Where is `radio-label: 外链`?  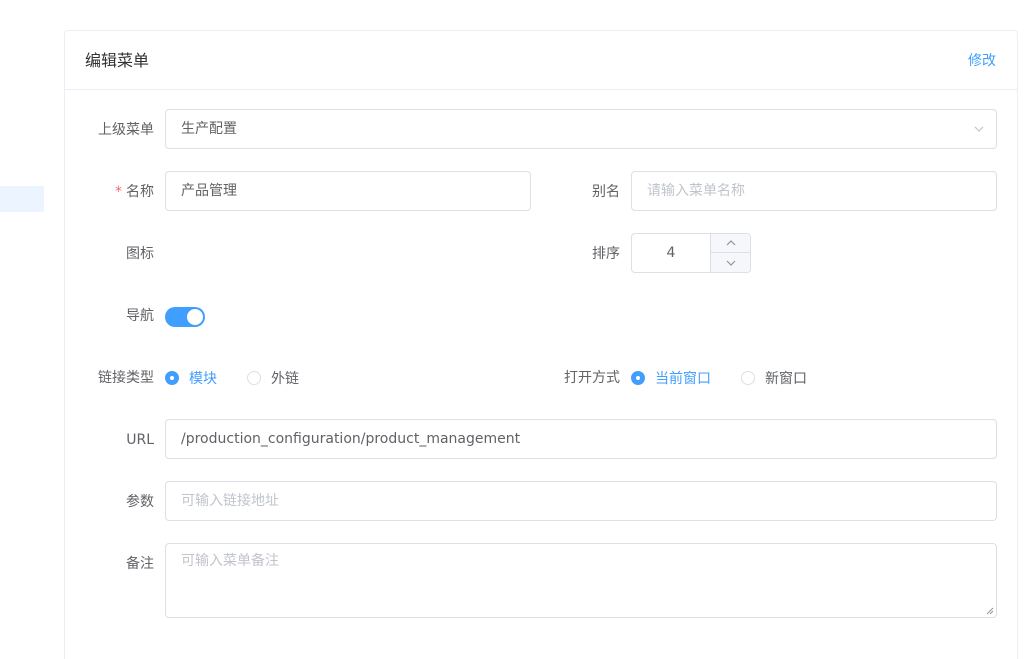
radio-label: 外链 is located at coordinates (285, 379).